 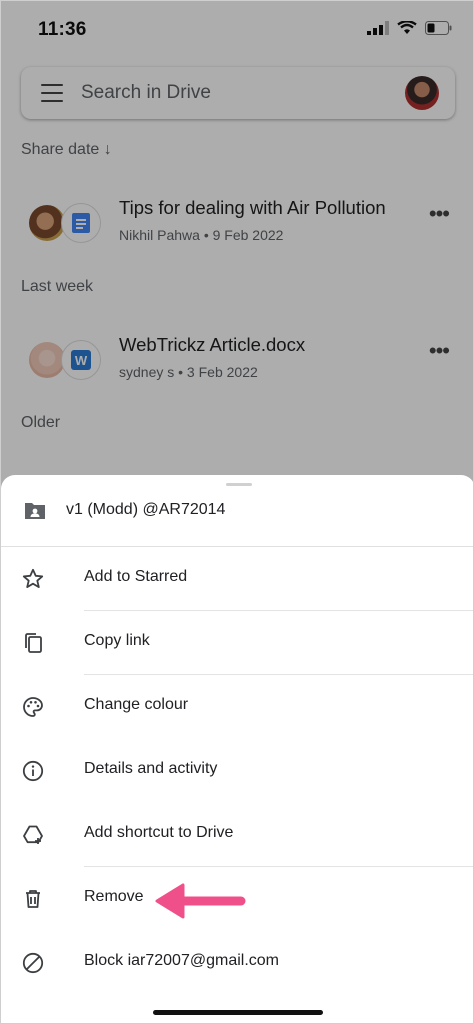 I want to click on palette-icon, so click(x=33, y=707).